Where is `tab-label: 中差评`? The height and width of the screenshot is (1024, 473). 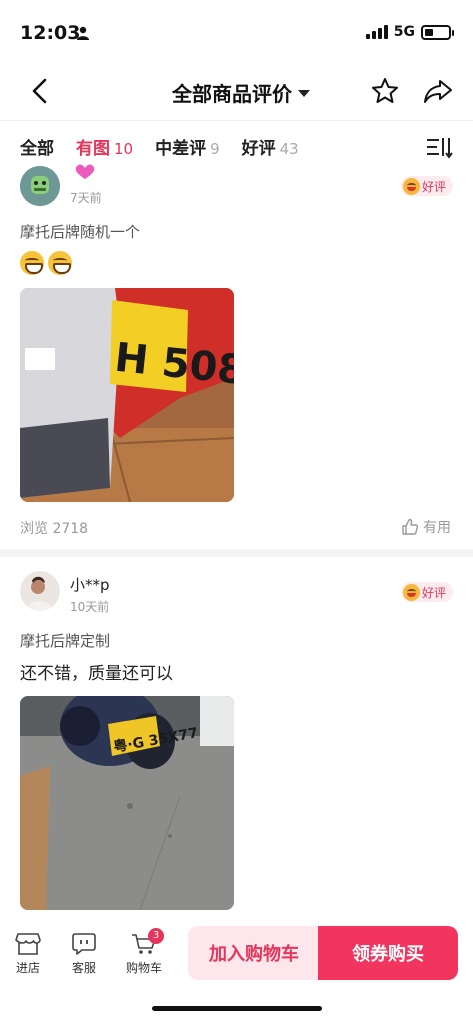 tab-label: 中差评 is located at coordinates (181, 149).